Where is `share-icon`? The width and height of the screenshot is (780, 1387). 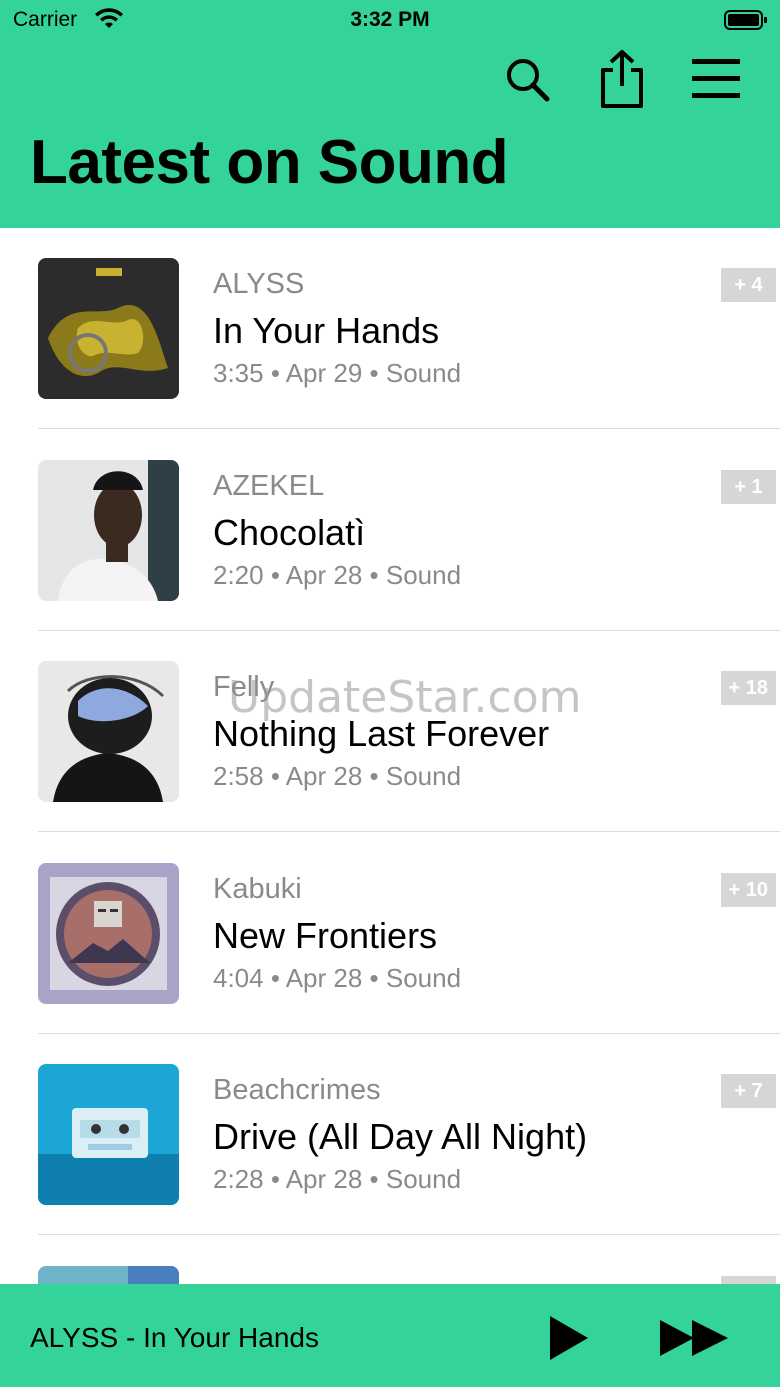
share-icon is located at coordinates (622, 79).